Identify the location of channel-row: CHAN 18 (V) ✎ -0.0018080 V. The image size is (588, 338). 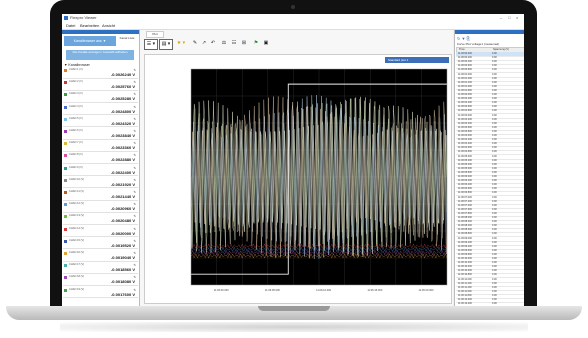
(100, 280).